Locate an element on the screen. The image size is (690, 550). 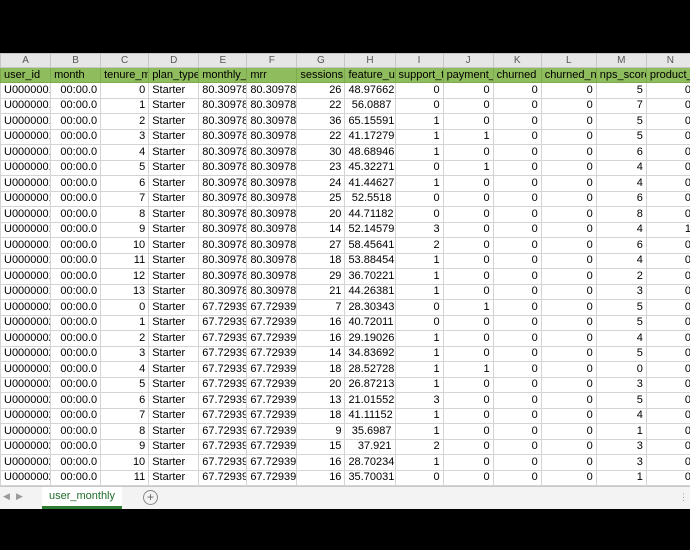
column-letter: F is located at coordinates (272, 60).